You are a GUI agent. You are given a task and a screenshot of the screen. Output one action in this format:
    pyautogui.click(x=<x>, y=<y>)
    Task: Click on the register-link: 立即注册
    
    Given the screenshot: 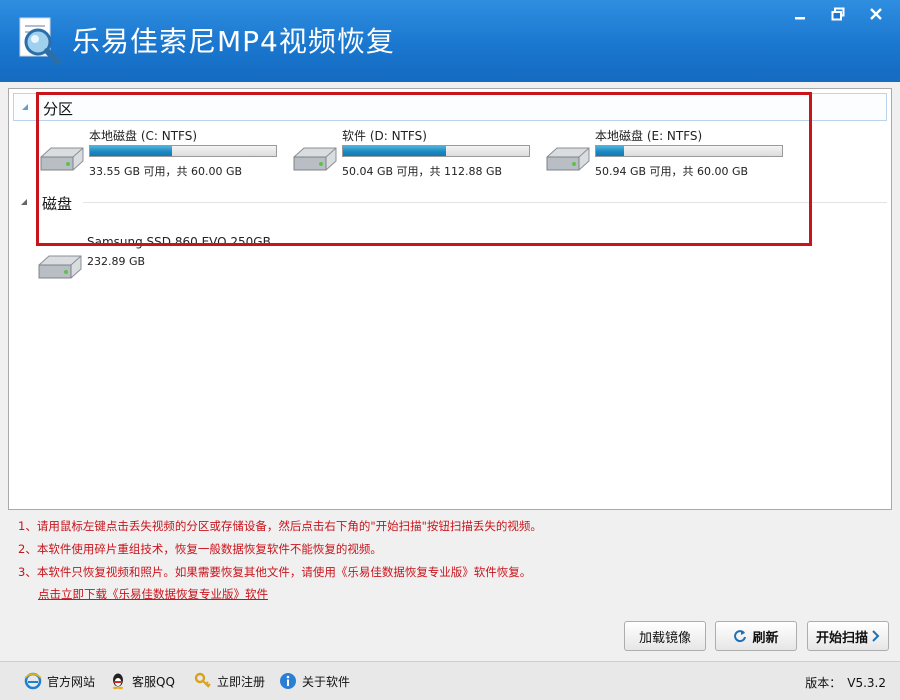 What is the action you would take?
    pyautogui.click(x=229, y=681)
    